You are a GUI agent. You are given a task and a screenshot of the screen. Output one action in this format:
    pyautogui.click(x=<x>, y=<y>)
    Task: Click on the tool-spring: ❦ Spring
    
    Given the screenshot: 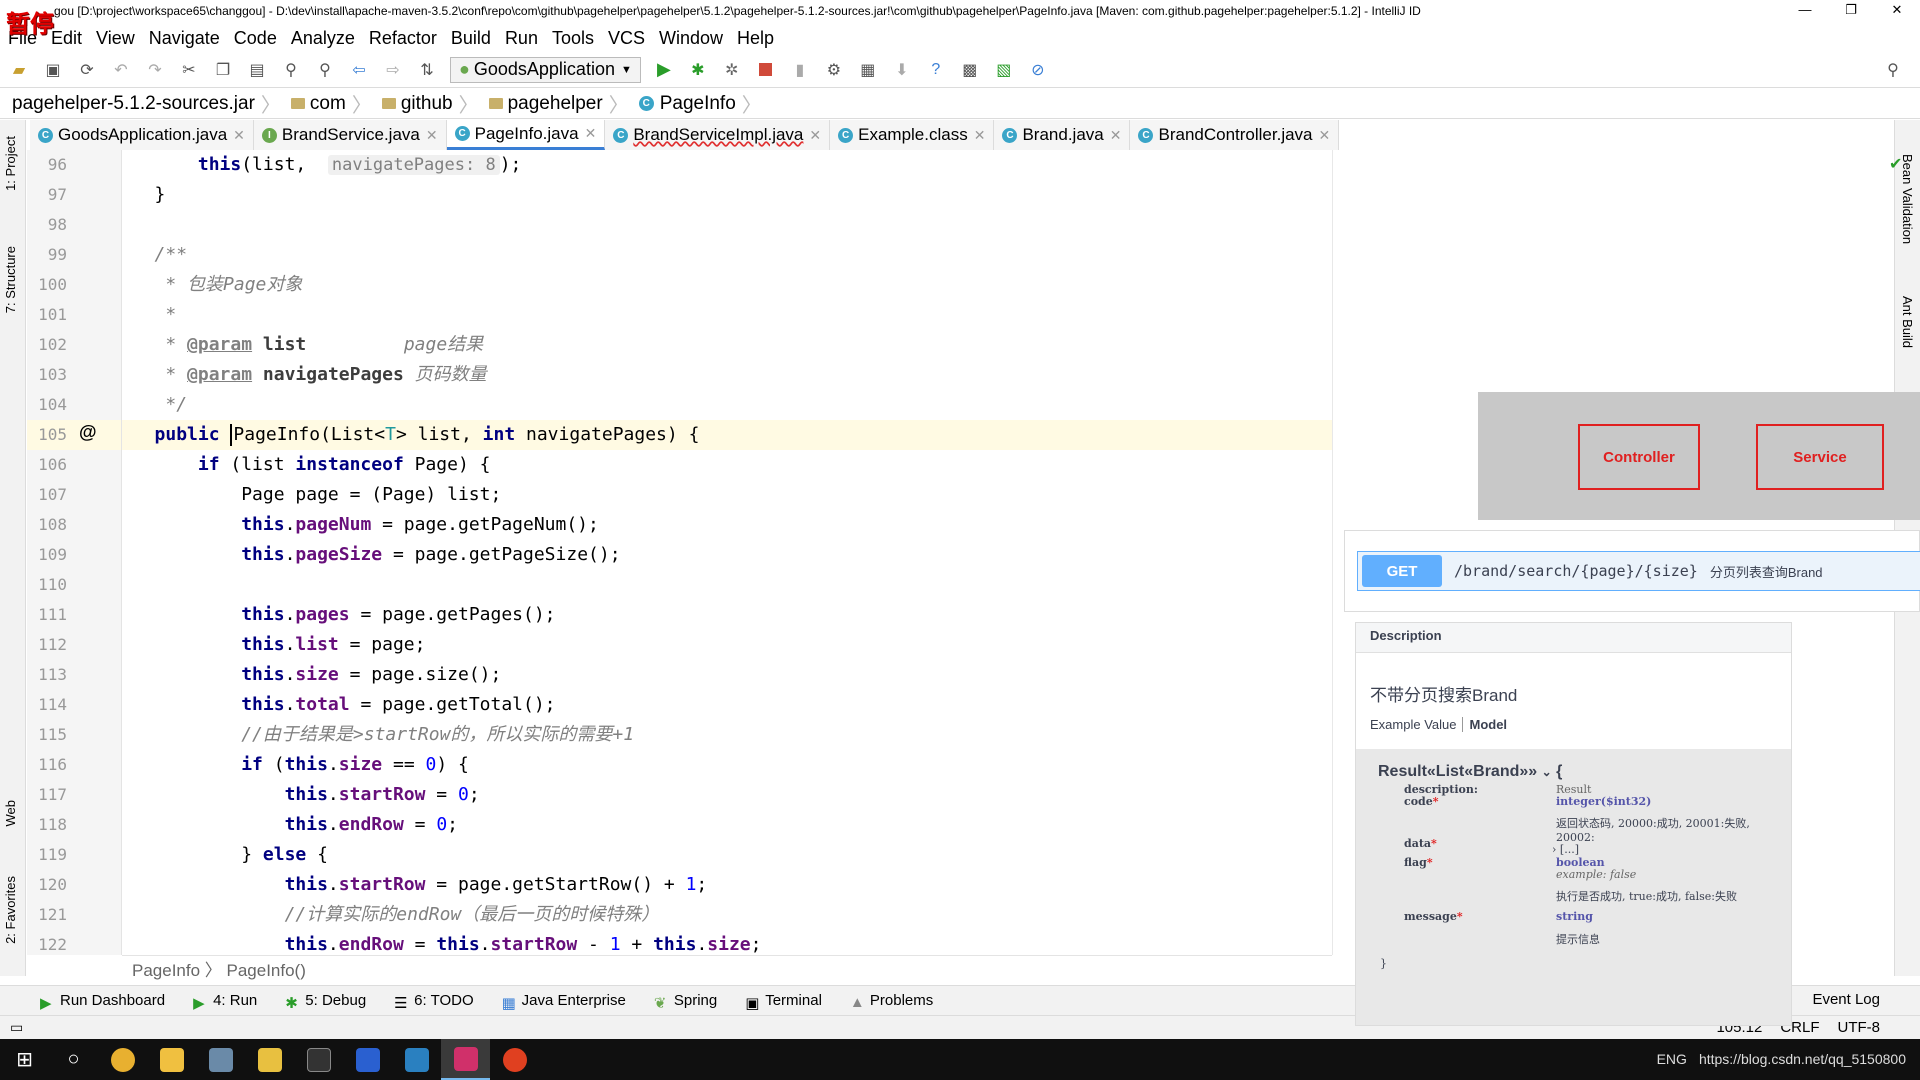 What is the action you would take?
    pyautogui.click(x=685, y=1002)
    